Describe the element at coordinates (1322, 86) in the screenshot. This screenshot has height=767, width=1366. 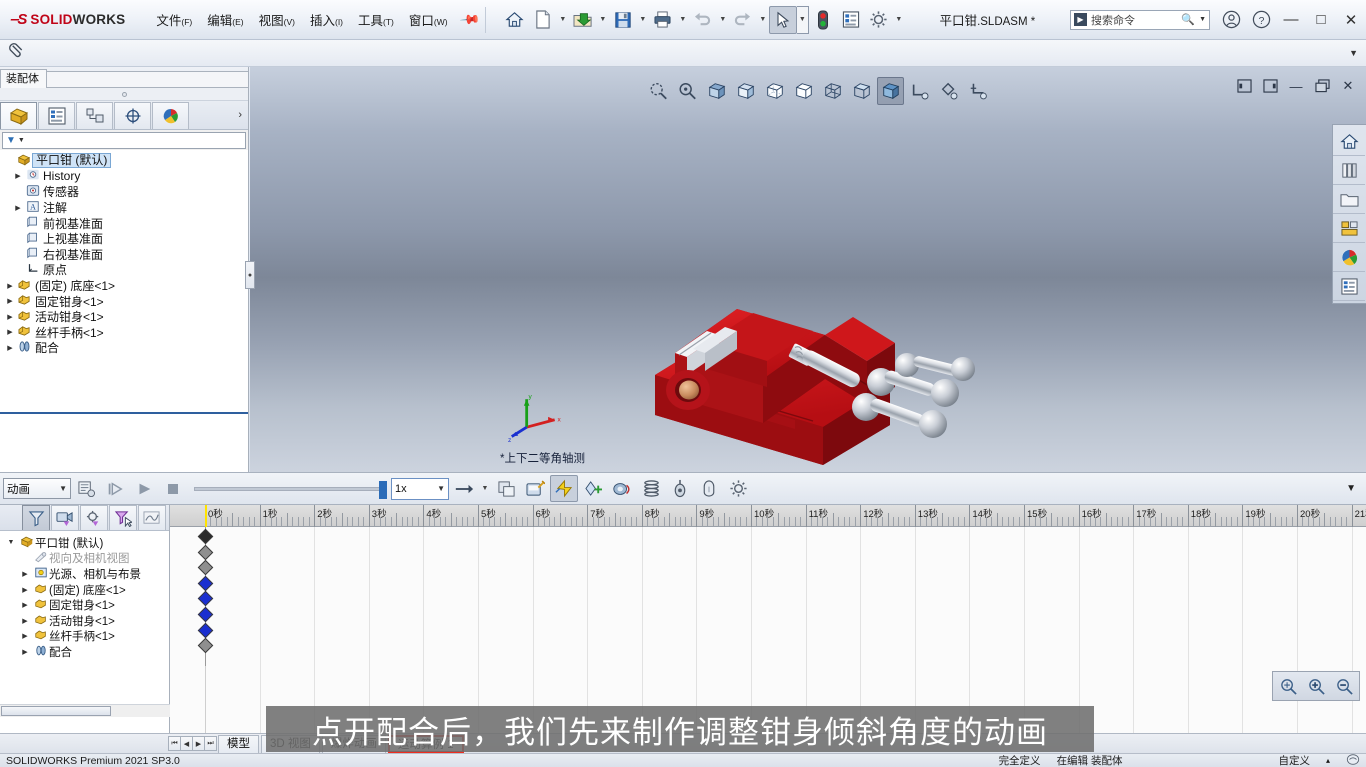
I see `doc-restore-icon` at that location.